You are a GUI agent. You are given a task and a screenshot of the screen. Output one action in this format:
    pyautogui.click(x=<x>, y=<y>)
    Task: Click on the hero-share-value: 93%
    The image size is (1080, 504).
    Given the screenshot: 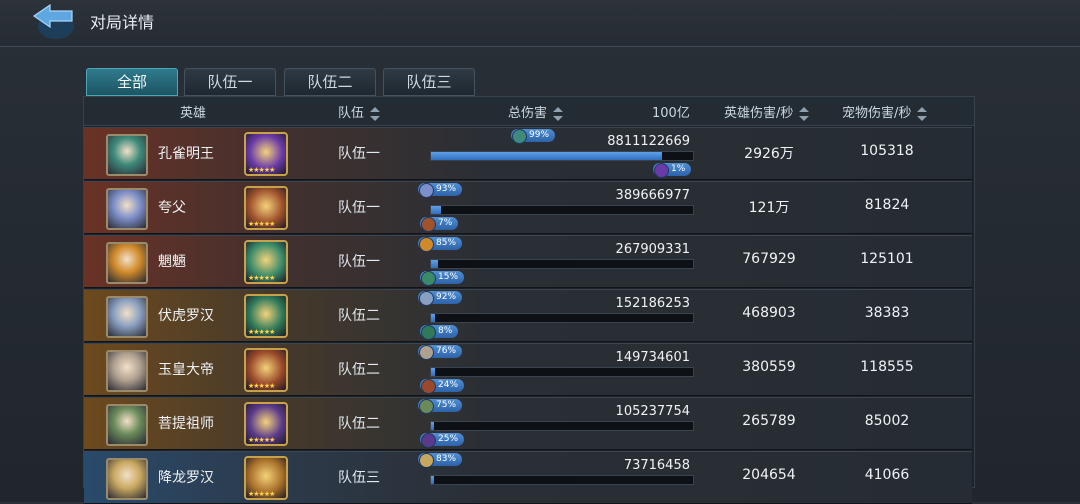 What is the action you would take?
    pyautogui.click(x=446, y=189)
    